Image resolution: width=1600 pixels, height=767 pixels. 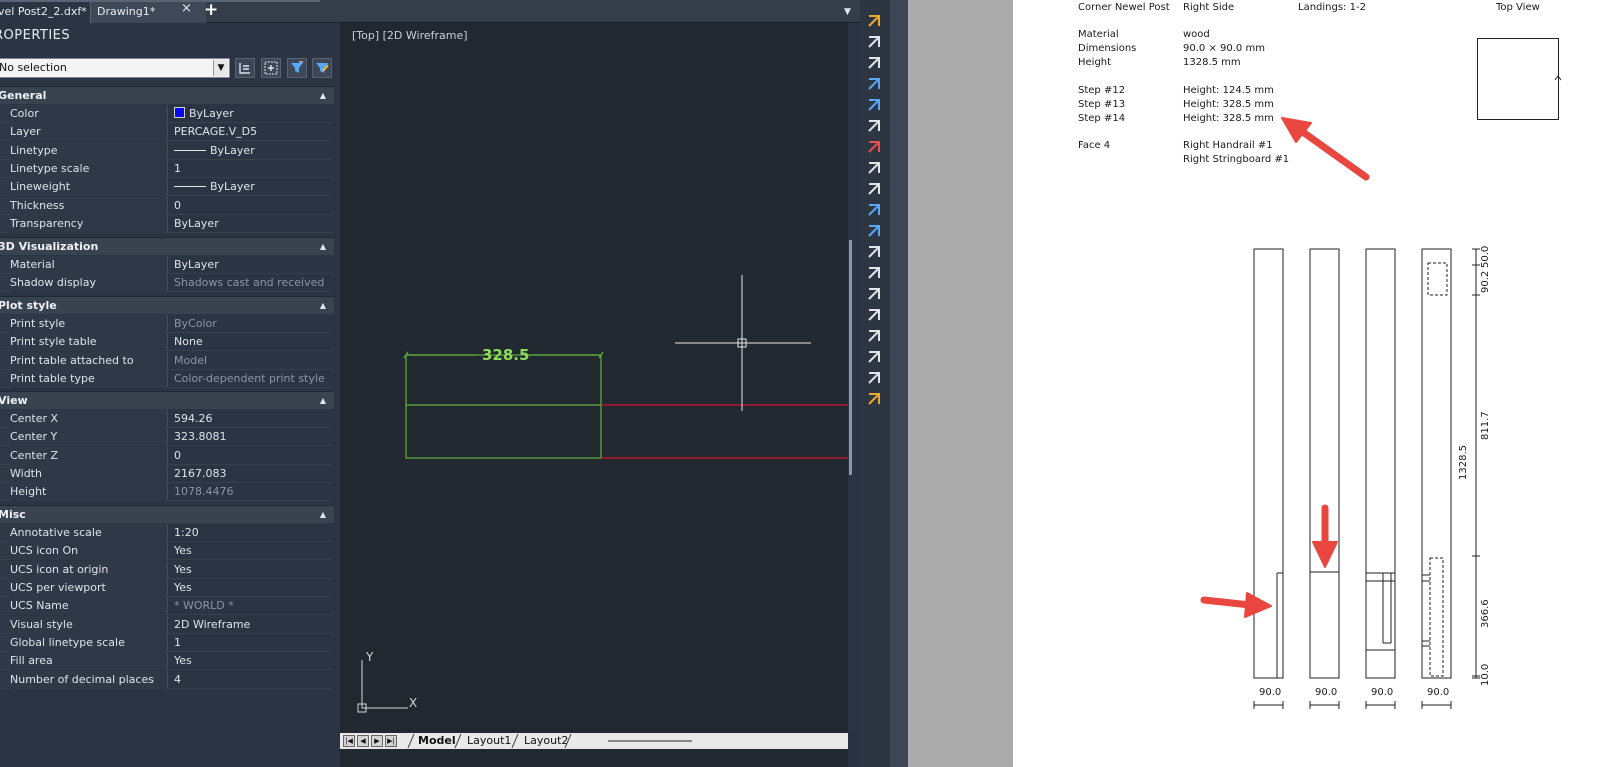 I want to click on property-row: Color ByLayer, so click(x=166, y=114).